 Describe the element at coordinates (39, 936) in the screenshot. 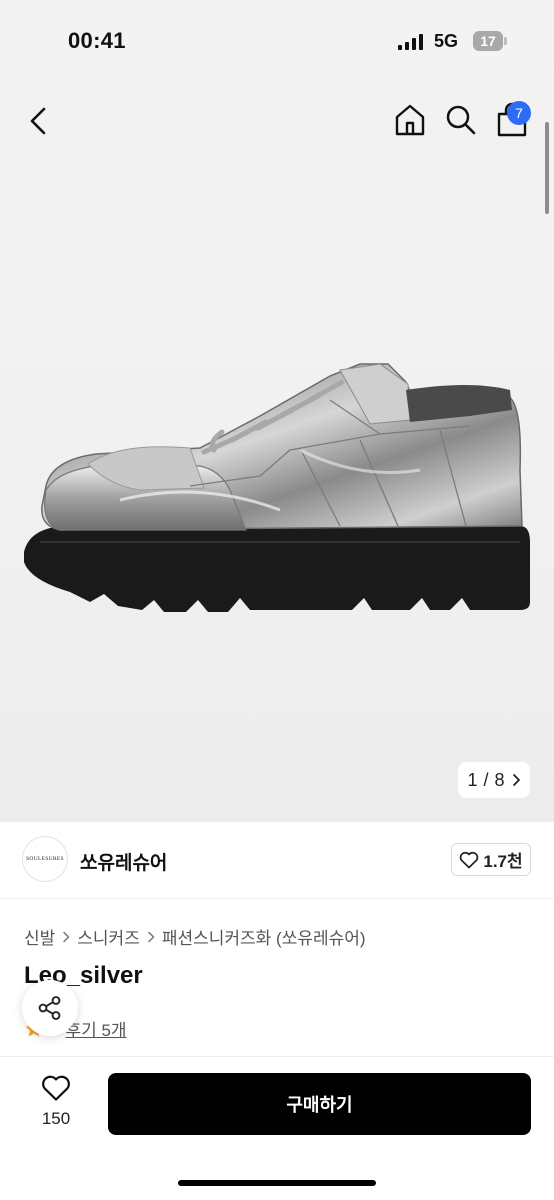

I see `breadcrumb-item: 신발` at that location.